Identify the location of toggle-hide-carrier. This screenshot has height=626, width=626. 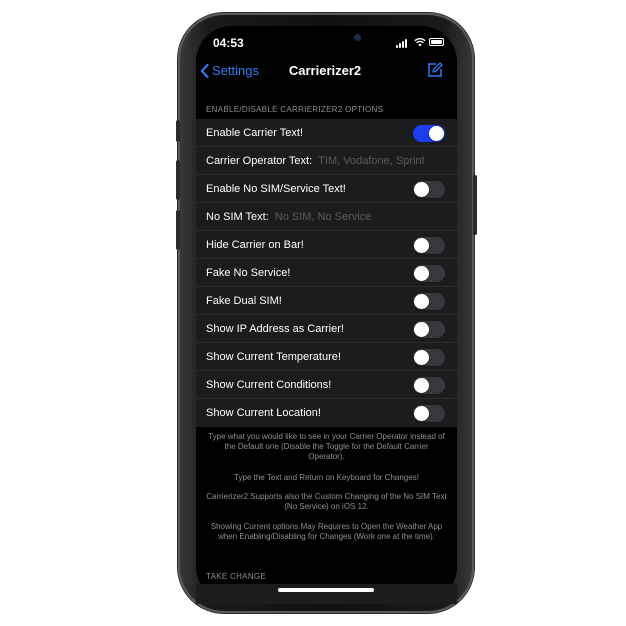
(429, 245).